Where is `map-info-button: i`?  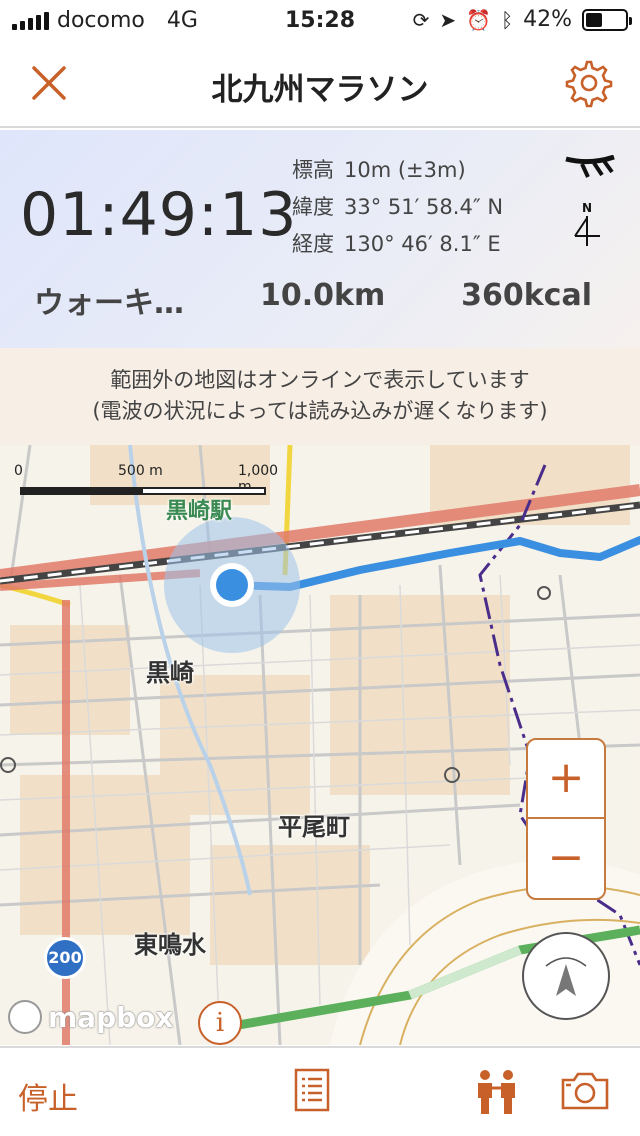 map-info-button: i is located at coordinates (220, 1023).